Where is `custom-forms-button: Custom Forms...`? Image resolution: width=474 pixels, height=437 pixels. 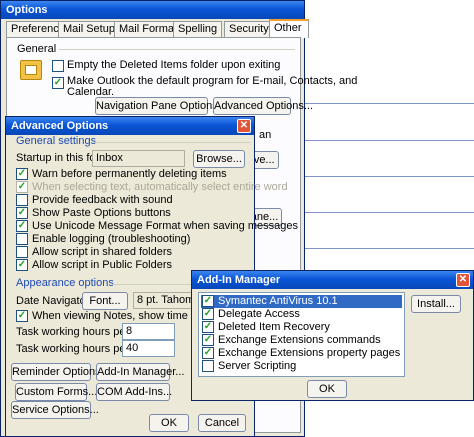 custom-forms-button: Custom Forms... is located at coordinates (56, 392).